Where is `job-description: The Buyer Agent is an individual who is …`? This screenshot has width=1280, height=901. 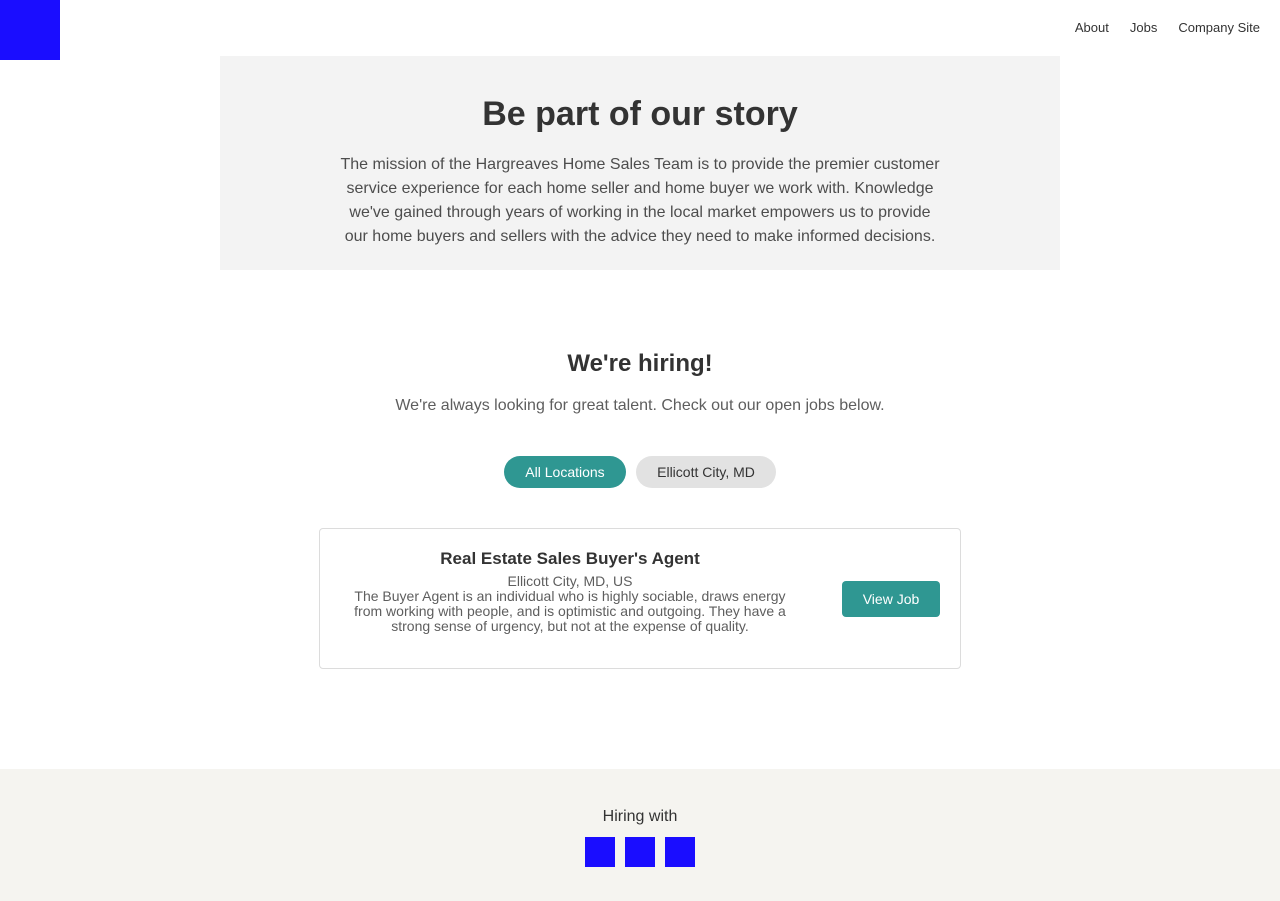
job-description: The Buyer Agent is an individual who is … is located at coordinates (570, 611).